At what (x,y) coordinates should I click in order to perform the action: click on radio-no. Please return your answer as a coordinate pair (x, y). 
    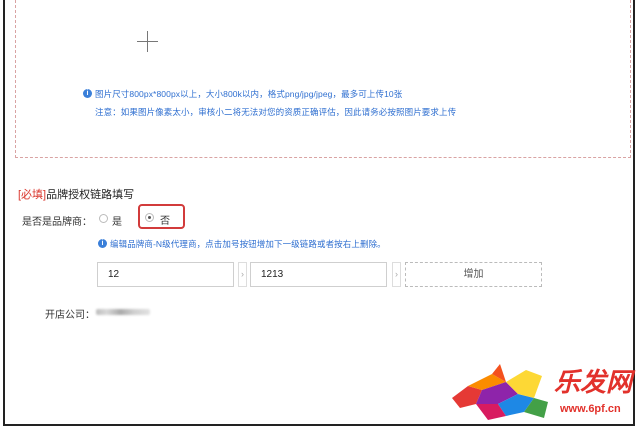
    Looking at the image, I should click on (149, 217).